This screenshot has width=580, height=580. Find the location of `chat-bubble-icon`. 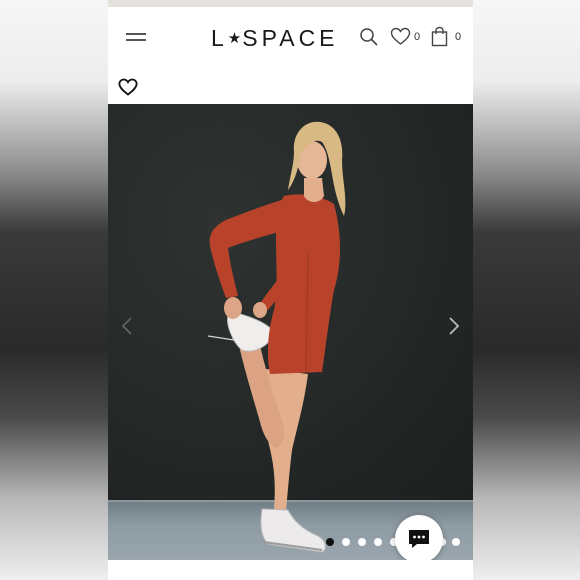

chat-bubble-icon is located at coordinates (419, 539).